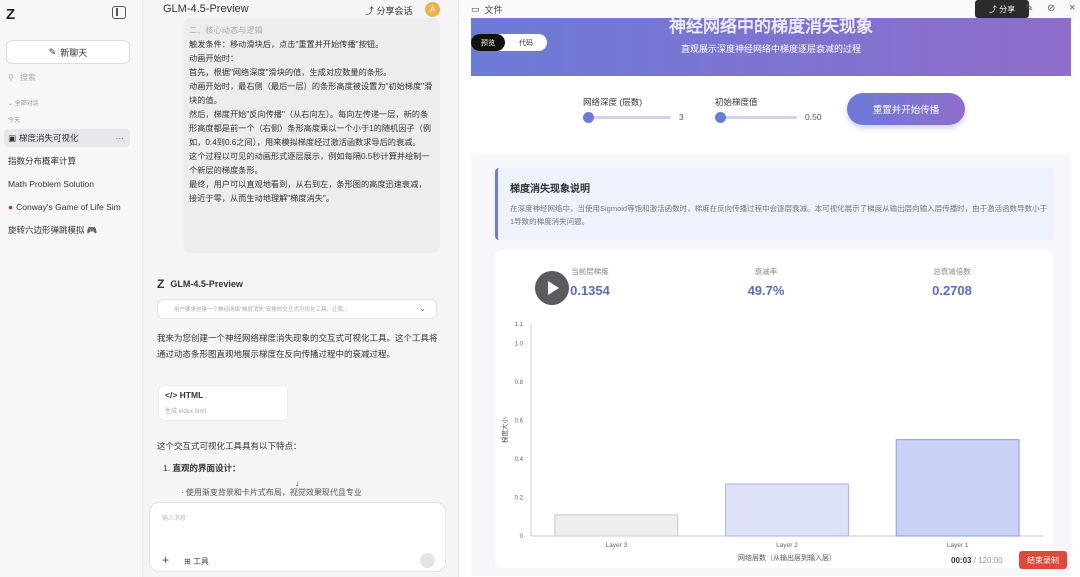 The height and width of the screenshot is (577, 1080). Describe the element at coordinates (813, 117) in the screenshot. I see `grad-value: 0.50` at that location.